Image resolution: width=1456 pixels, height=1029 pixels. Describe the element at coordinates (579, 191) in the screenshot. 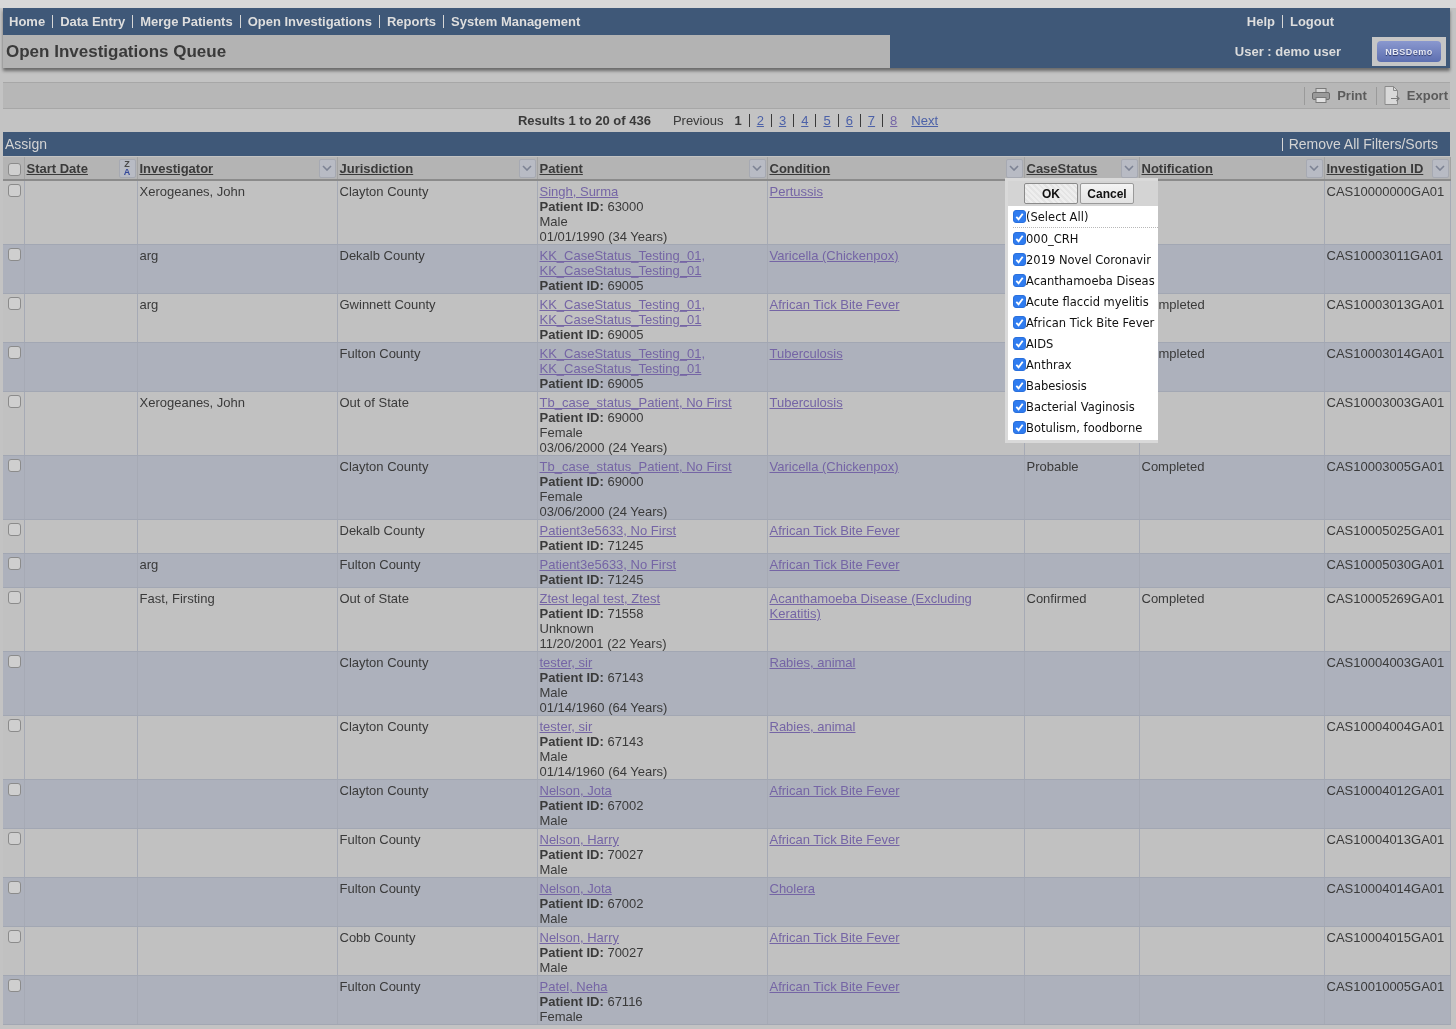

I see `patient-link: Singh, Surma` at that location.